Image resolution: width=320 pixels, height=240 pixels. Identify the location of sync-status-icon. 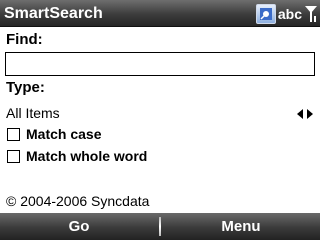
(265, 14).